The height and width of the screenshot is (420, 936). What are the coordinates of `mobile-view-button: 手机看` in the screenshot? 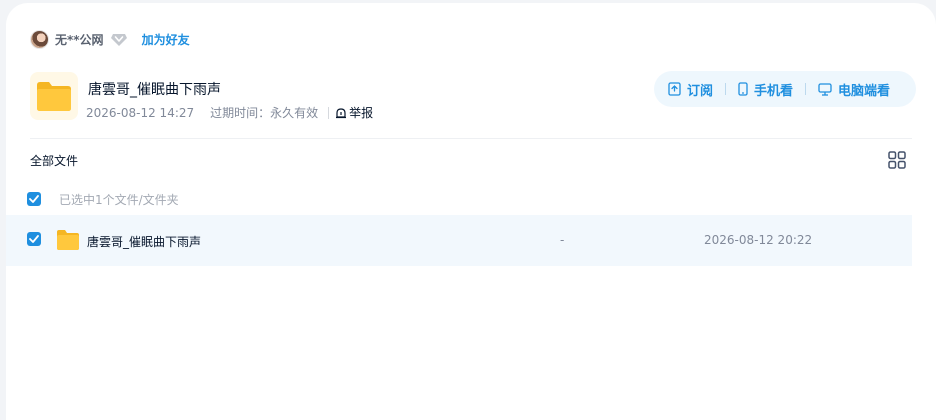 It's located at (765, 89).